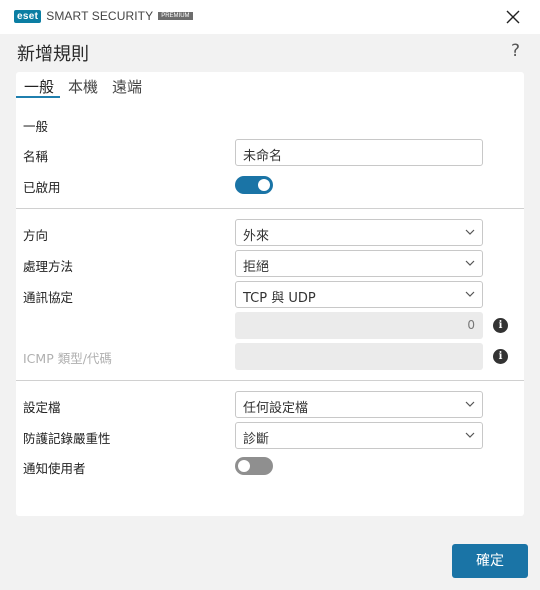 This screenshot has width=540, height=590. What do you see at coordinates (359, 404) in the screenshot?
I see `profile-select: 任何設定檔` at bounding box center [359, 404].